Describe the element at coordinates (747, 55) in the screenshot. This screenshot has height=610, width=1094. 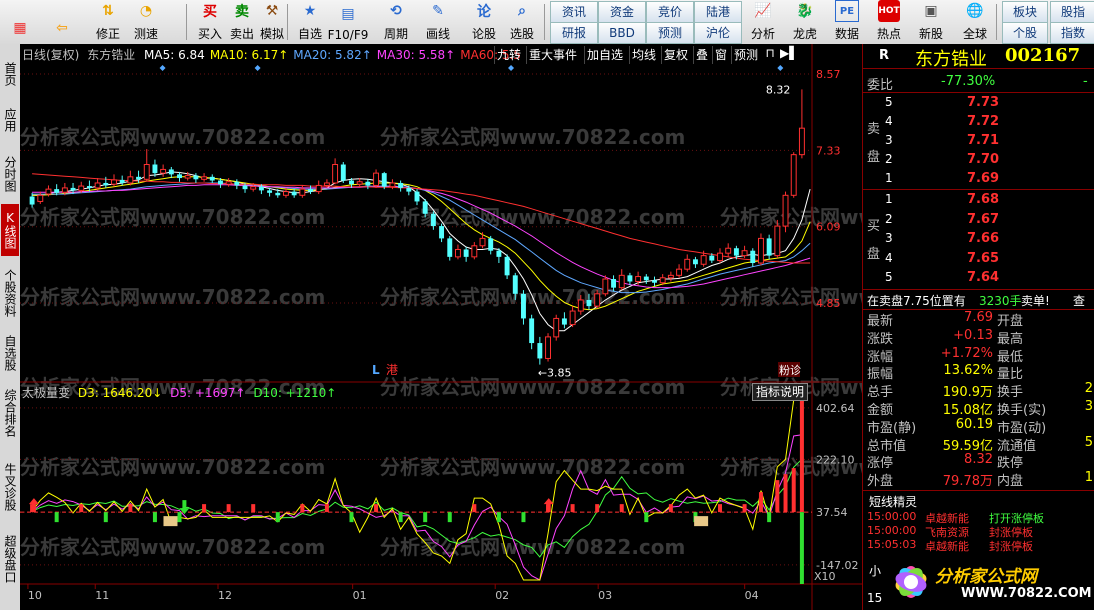
I see `chart-tab: 预测` at that location.